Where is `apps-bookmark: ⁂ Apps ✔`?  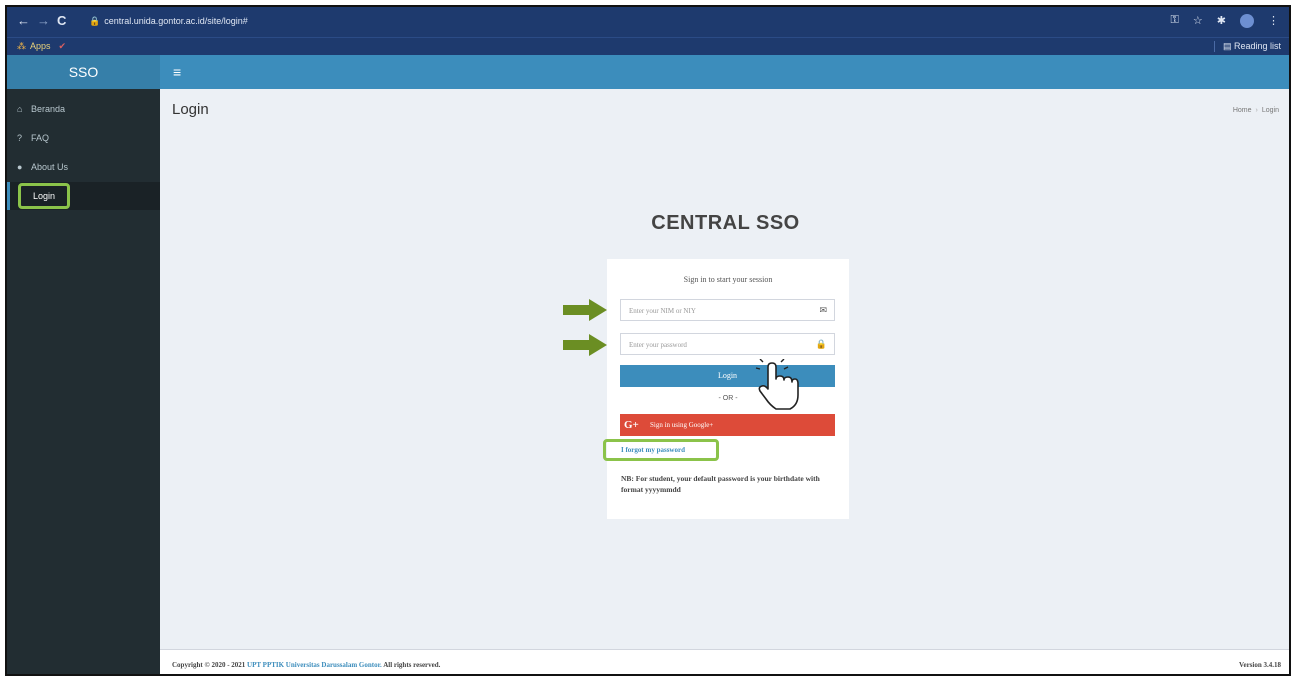 apps-bookmark: ⁂ Apps ✔ is located at coordinates (41, 46).